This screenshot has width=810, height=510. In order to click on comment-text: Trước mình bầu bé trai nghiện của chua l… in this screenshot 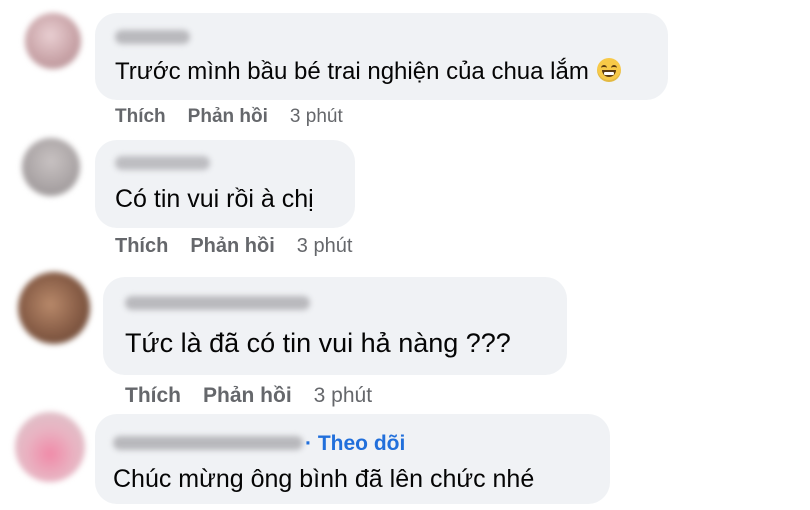, I will do `click(368, 72)`.